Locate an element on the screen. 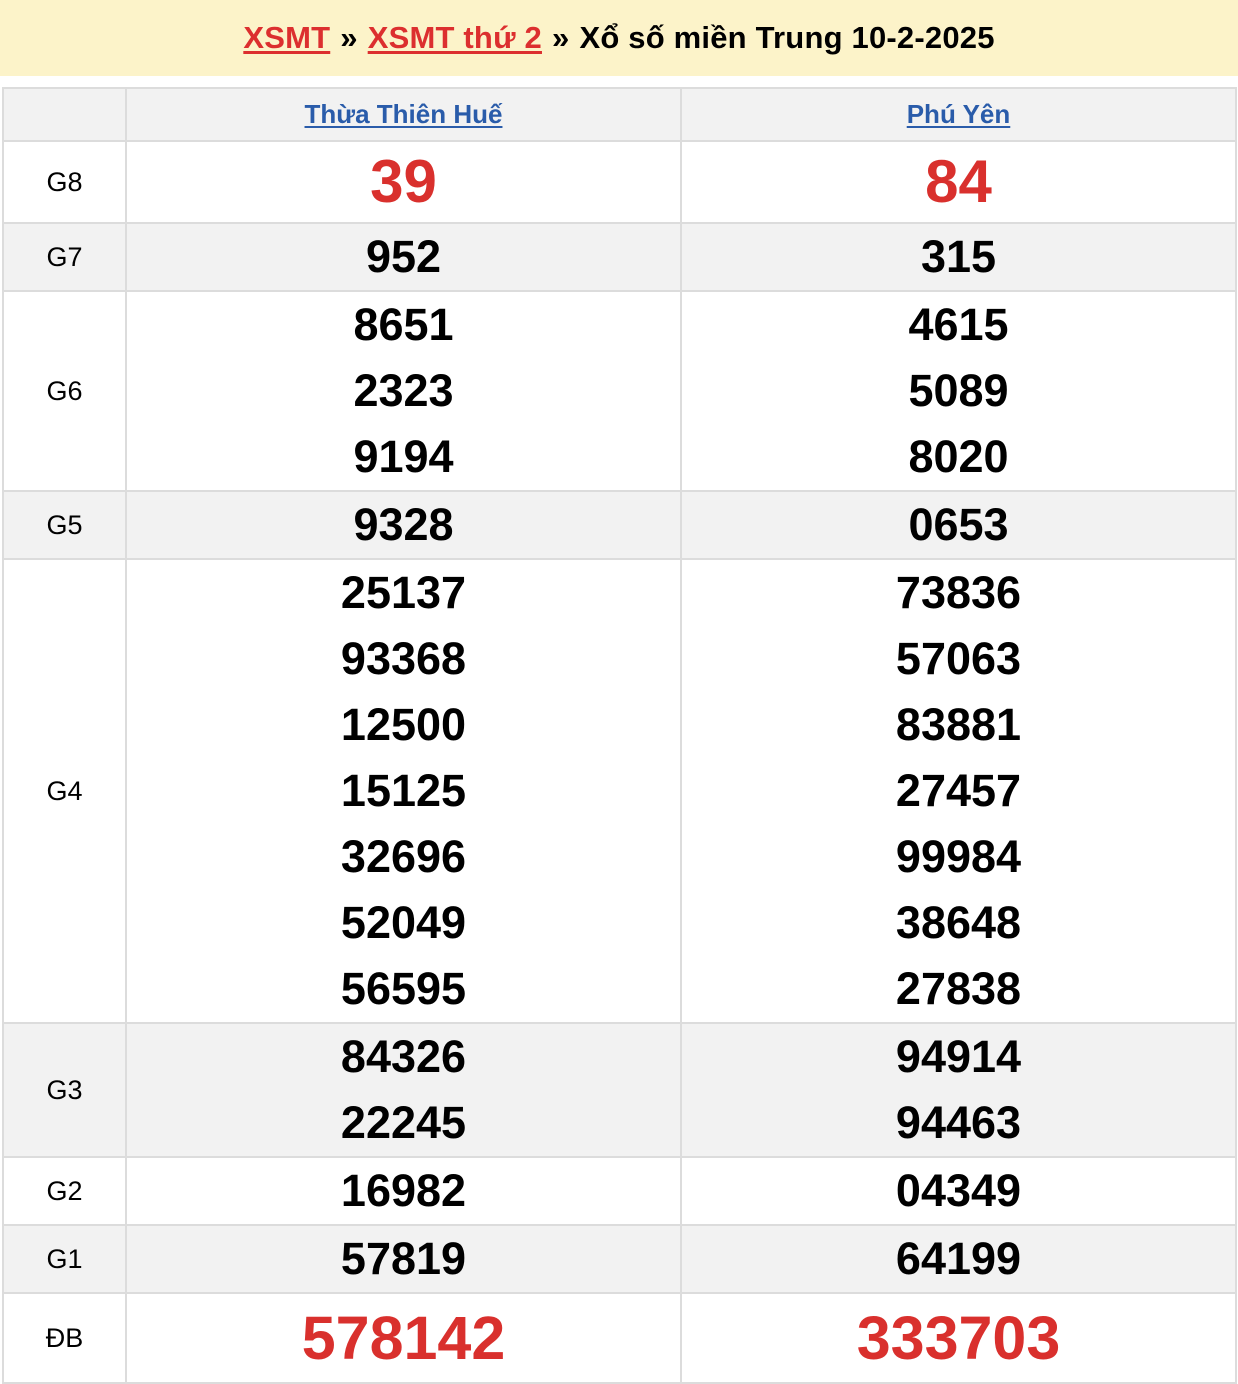 This screenshot has height=1384, width=1238. breadcrumb-link-xsmt: XSMT is located at coordinates (286, 38).